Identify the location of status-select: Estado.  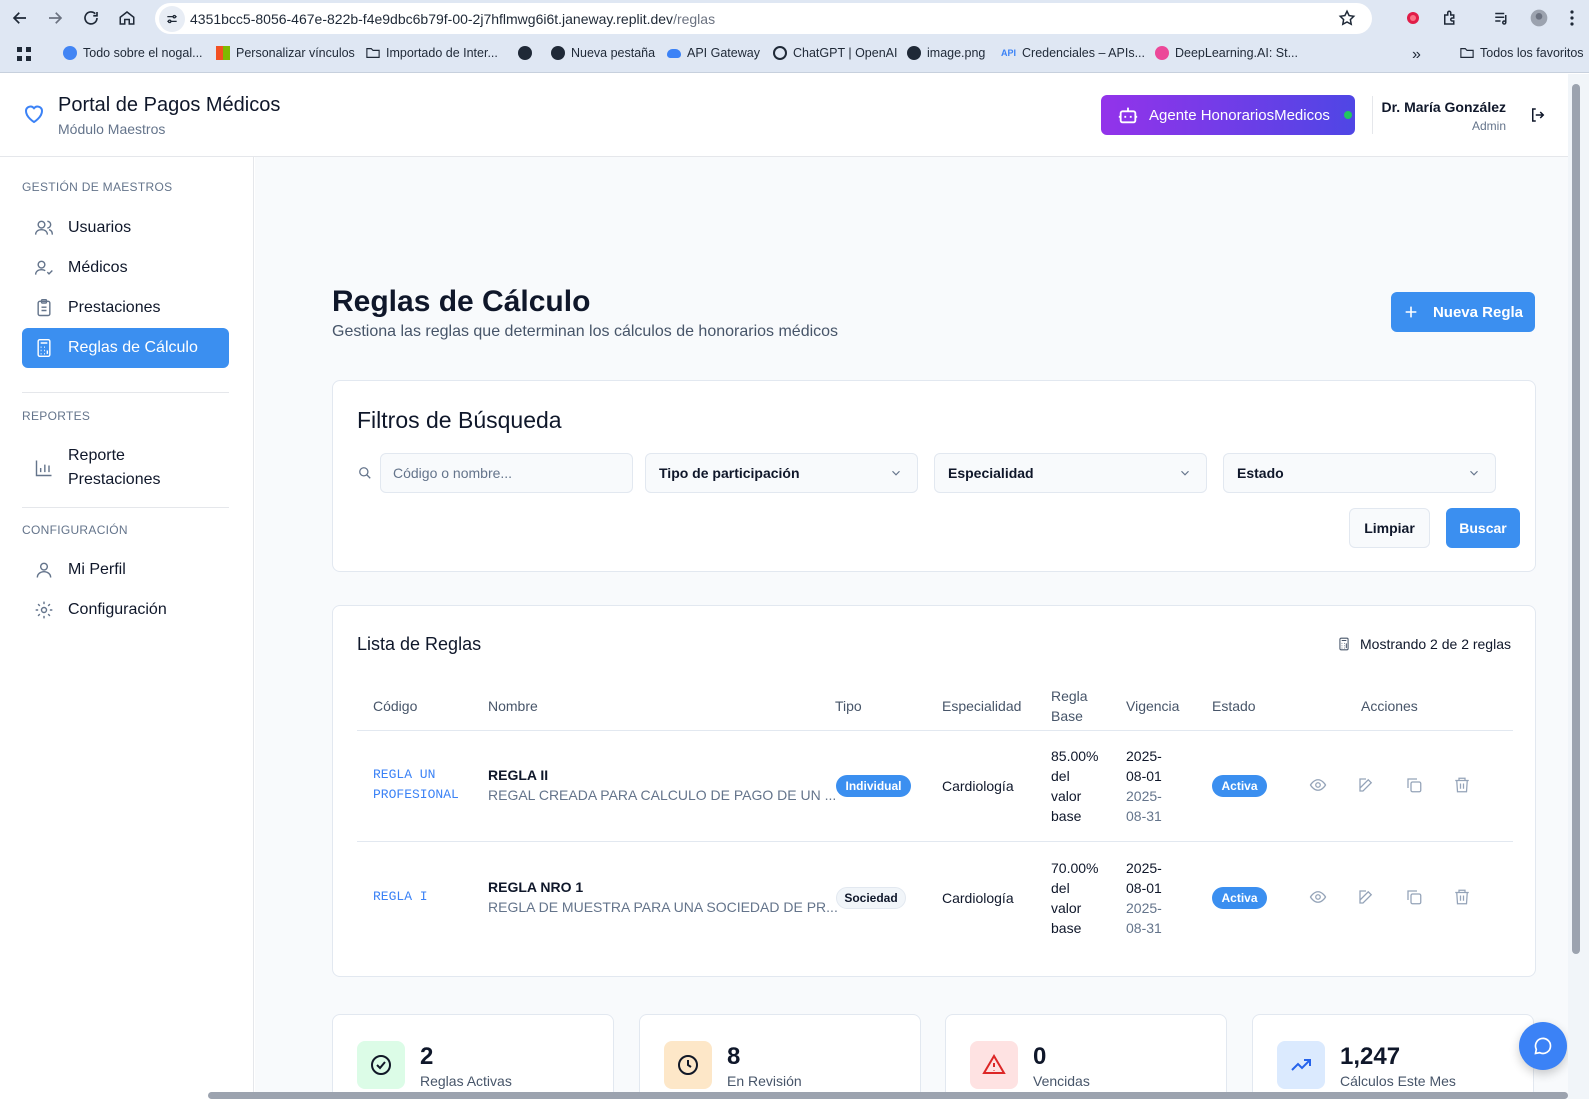
(1359, 473).